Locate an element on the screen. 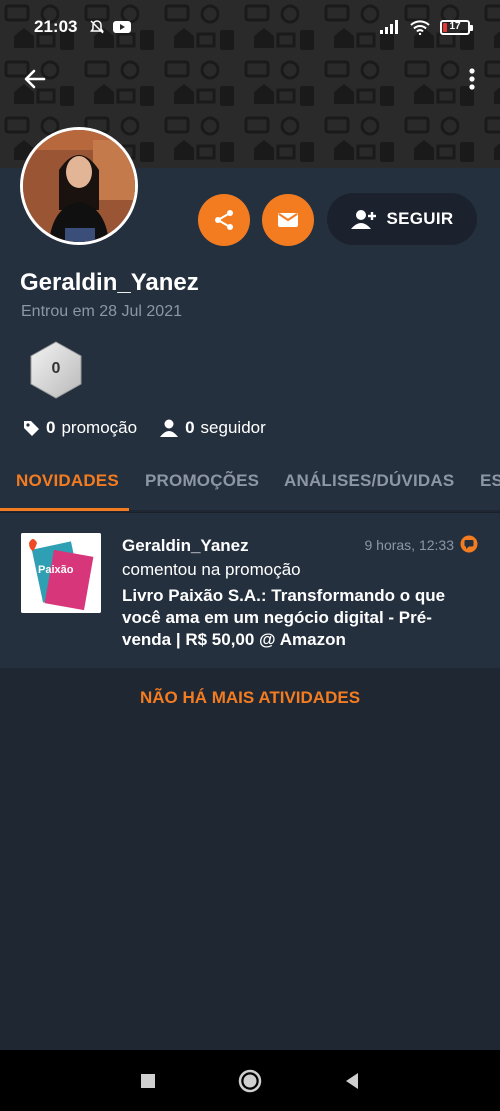 Image resolution: width=500 pixels, height=1111 pixels. back-icon is located at coordinates (352, 1081).